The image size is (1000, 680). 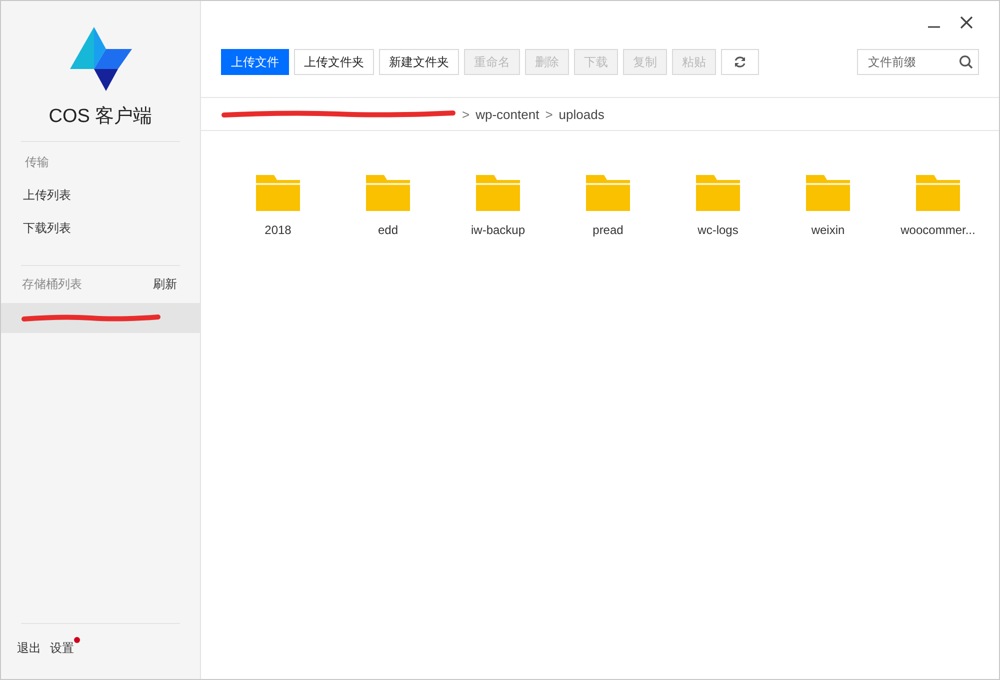 I want to click on breadcrumb-item: uploads, so click(x=581, y=114).